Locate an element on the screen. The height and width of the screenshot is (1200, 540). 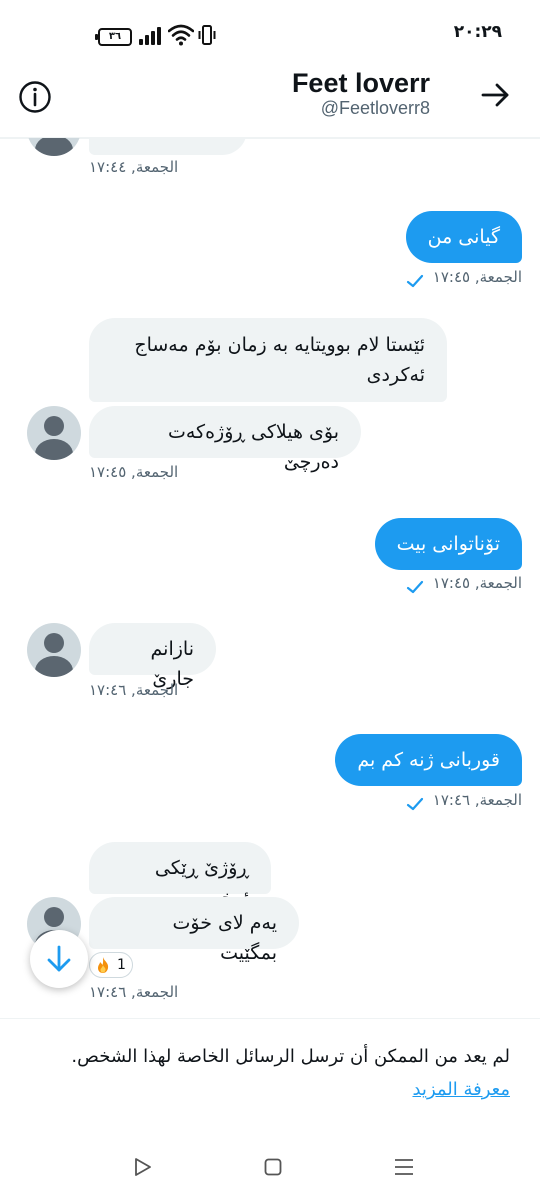
message-bubble-outgoing: تۆناتوانی بیت is located at coordinates (448, 544).